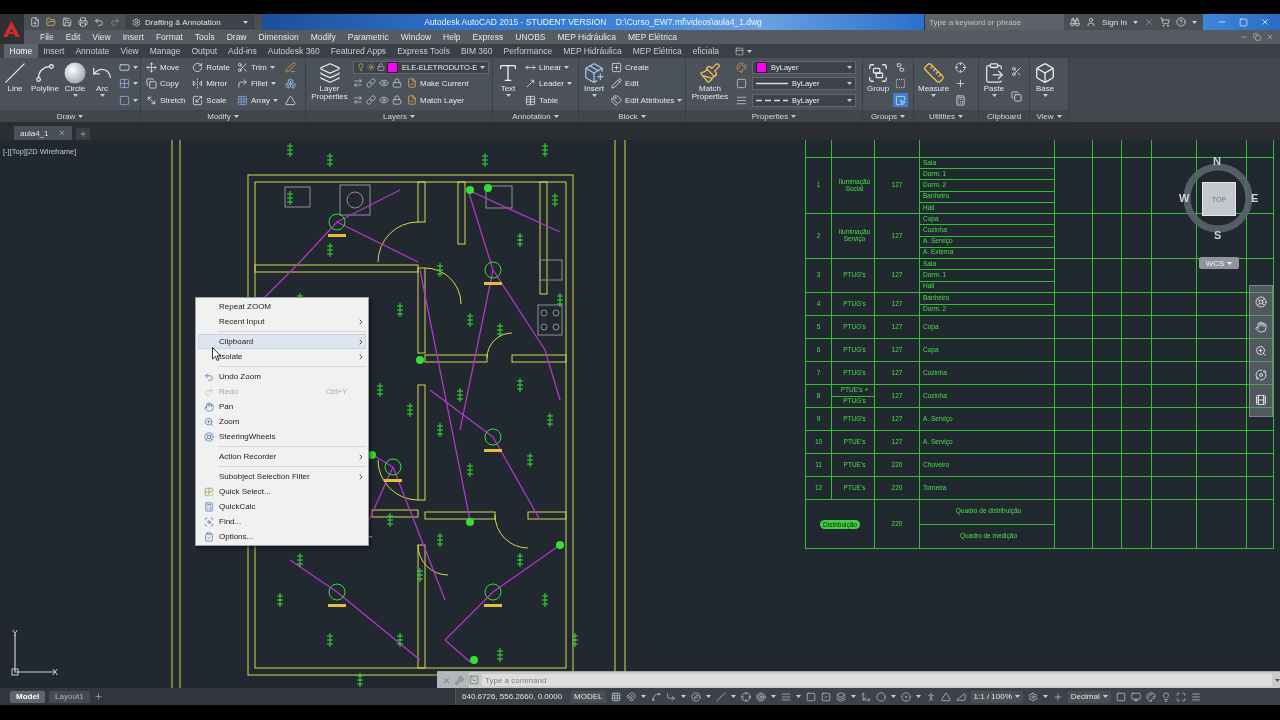 The width and height of the screenshot is (1280, 720). Describe the element at coordinates (75, 84) in the screenshot. I see `large-tool-button: Circle` at that location.